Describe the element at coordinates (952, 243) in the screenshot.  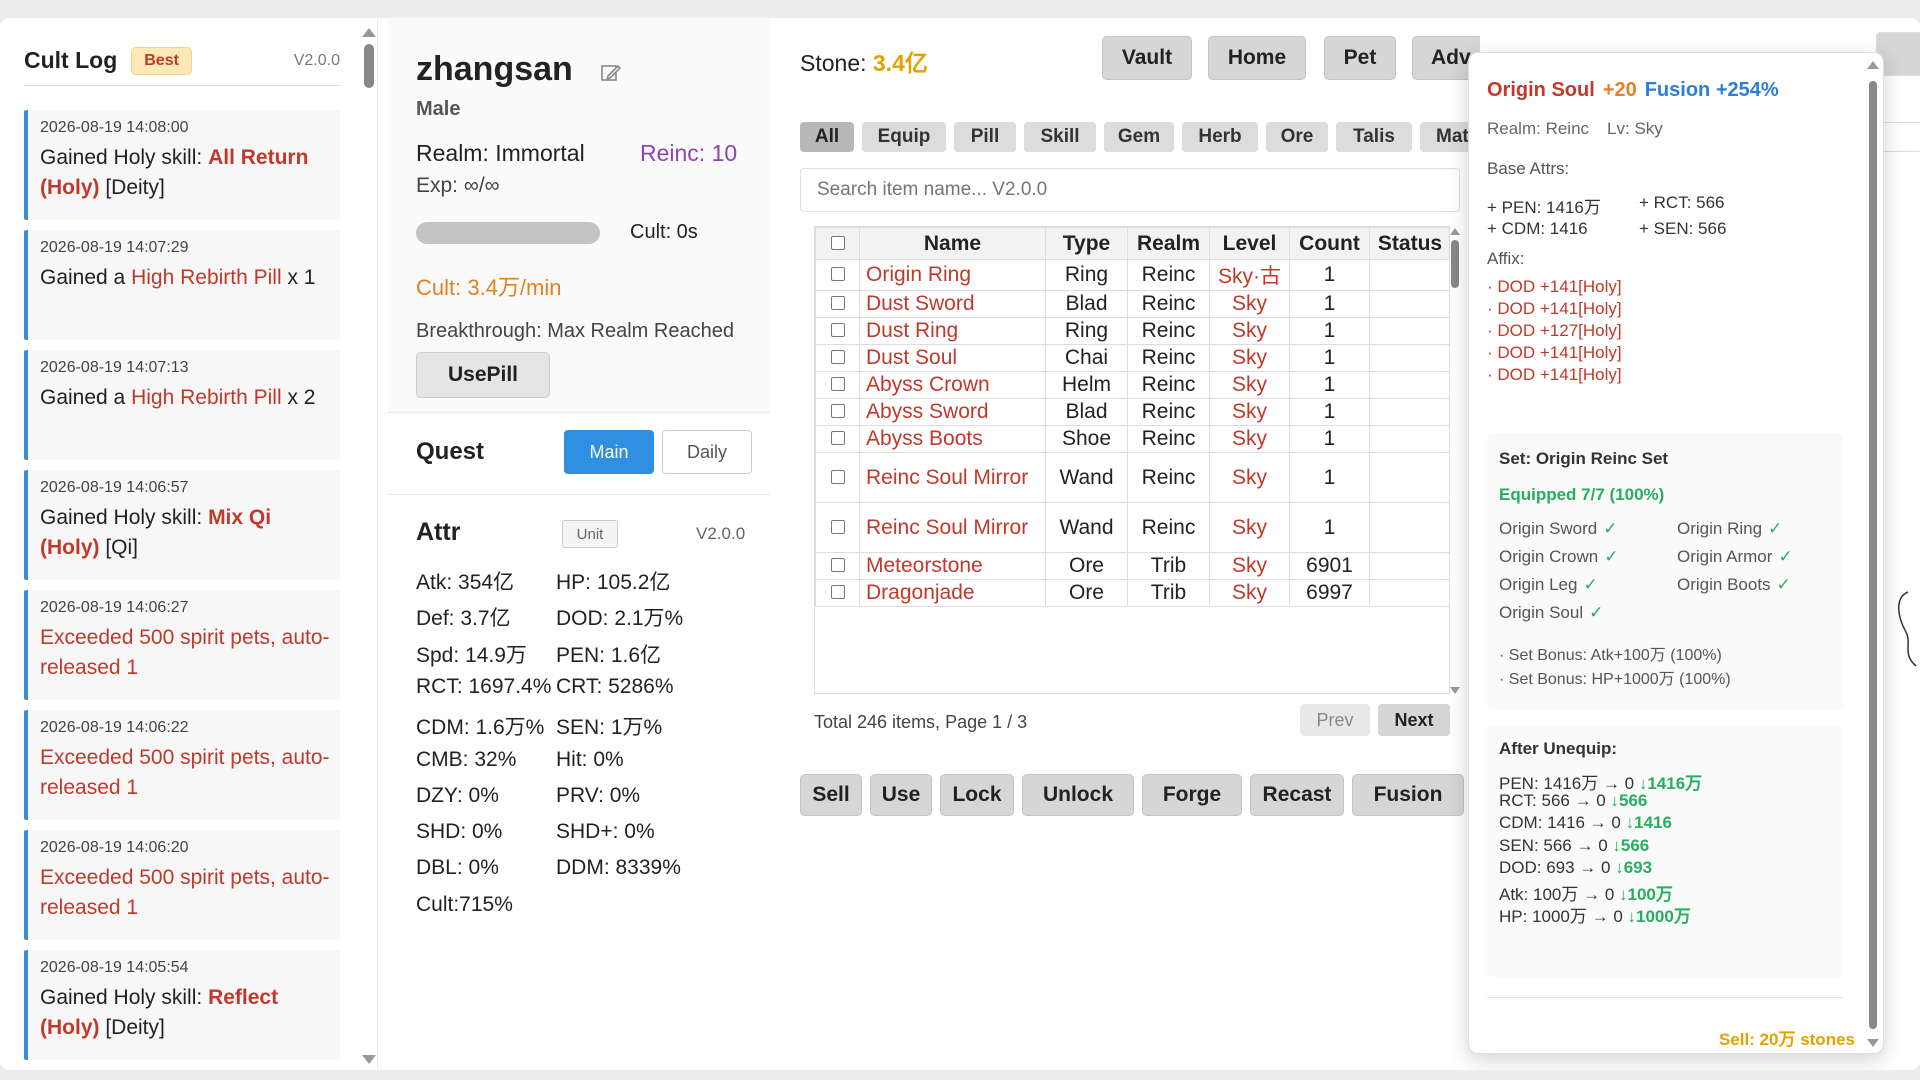
I see `col-name: Name` at that location.